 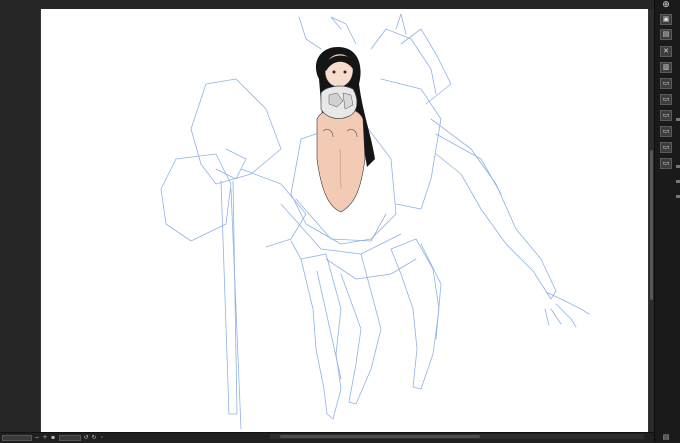 I want to click on layer-icon-12: ▤, so click(x=666, y=437).